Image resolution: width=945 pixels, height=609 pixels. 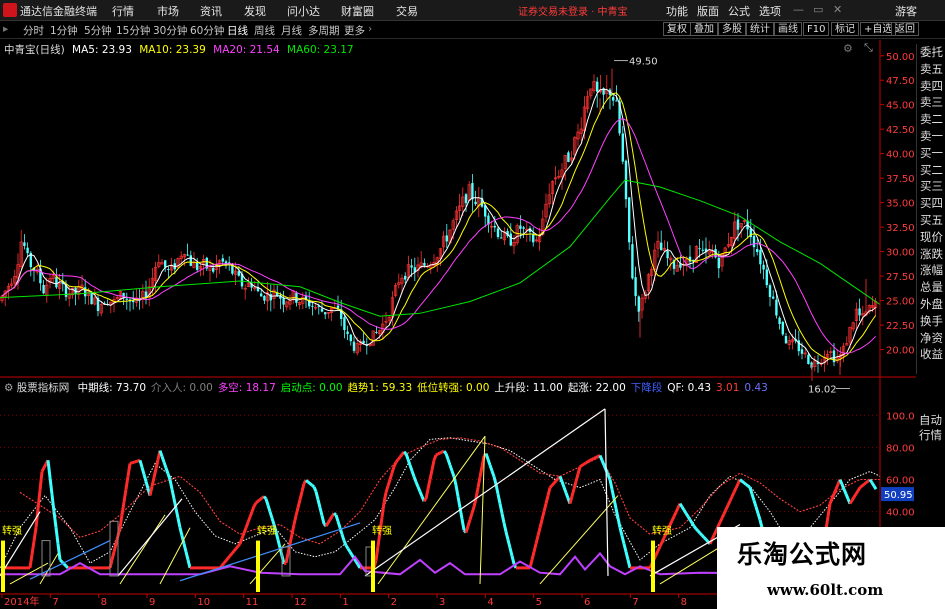 What do you see at coordinates (150, 537) in the screenshot?
I see `ind-white-trend` at bounding box center [150, 537].